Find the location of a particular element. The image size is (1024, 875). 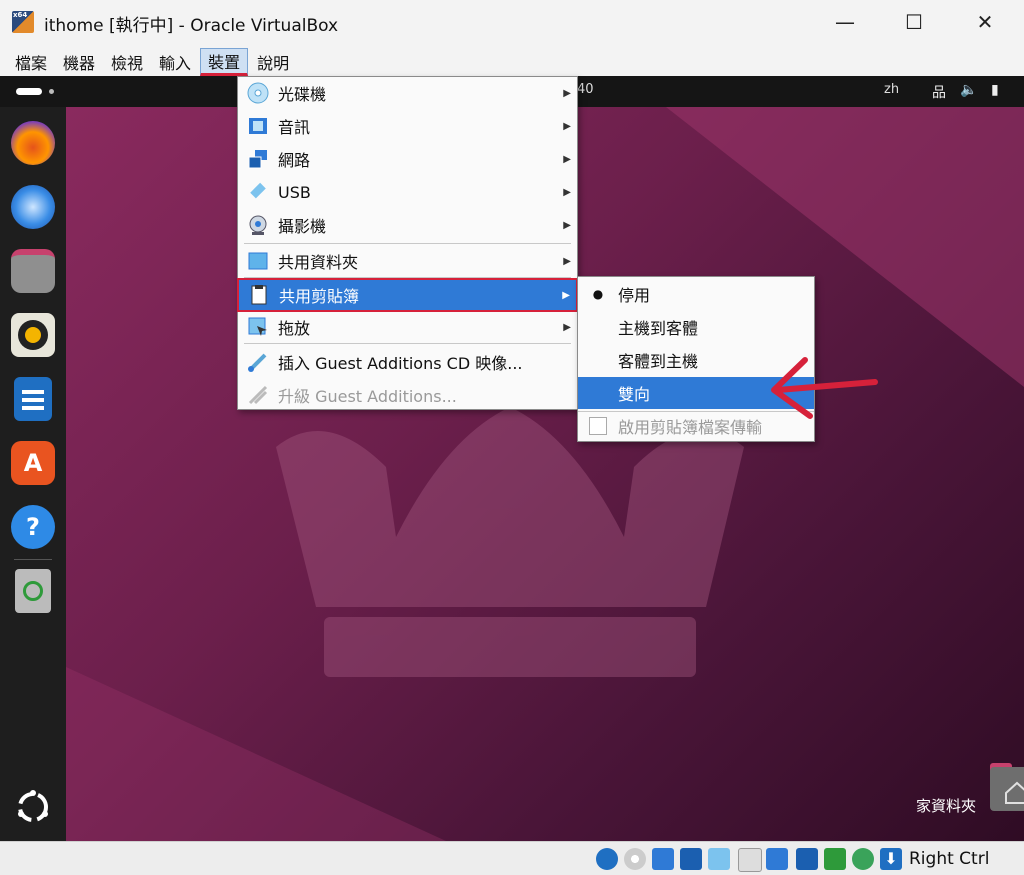

battery-tray-icon: ▮ is located at coordinates (995, 90).